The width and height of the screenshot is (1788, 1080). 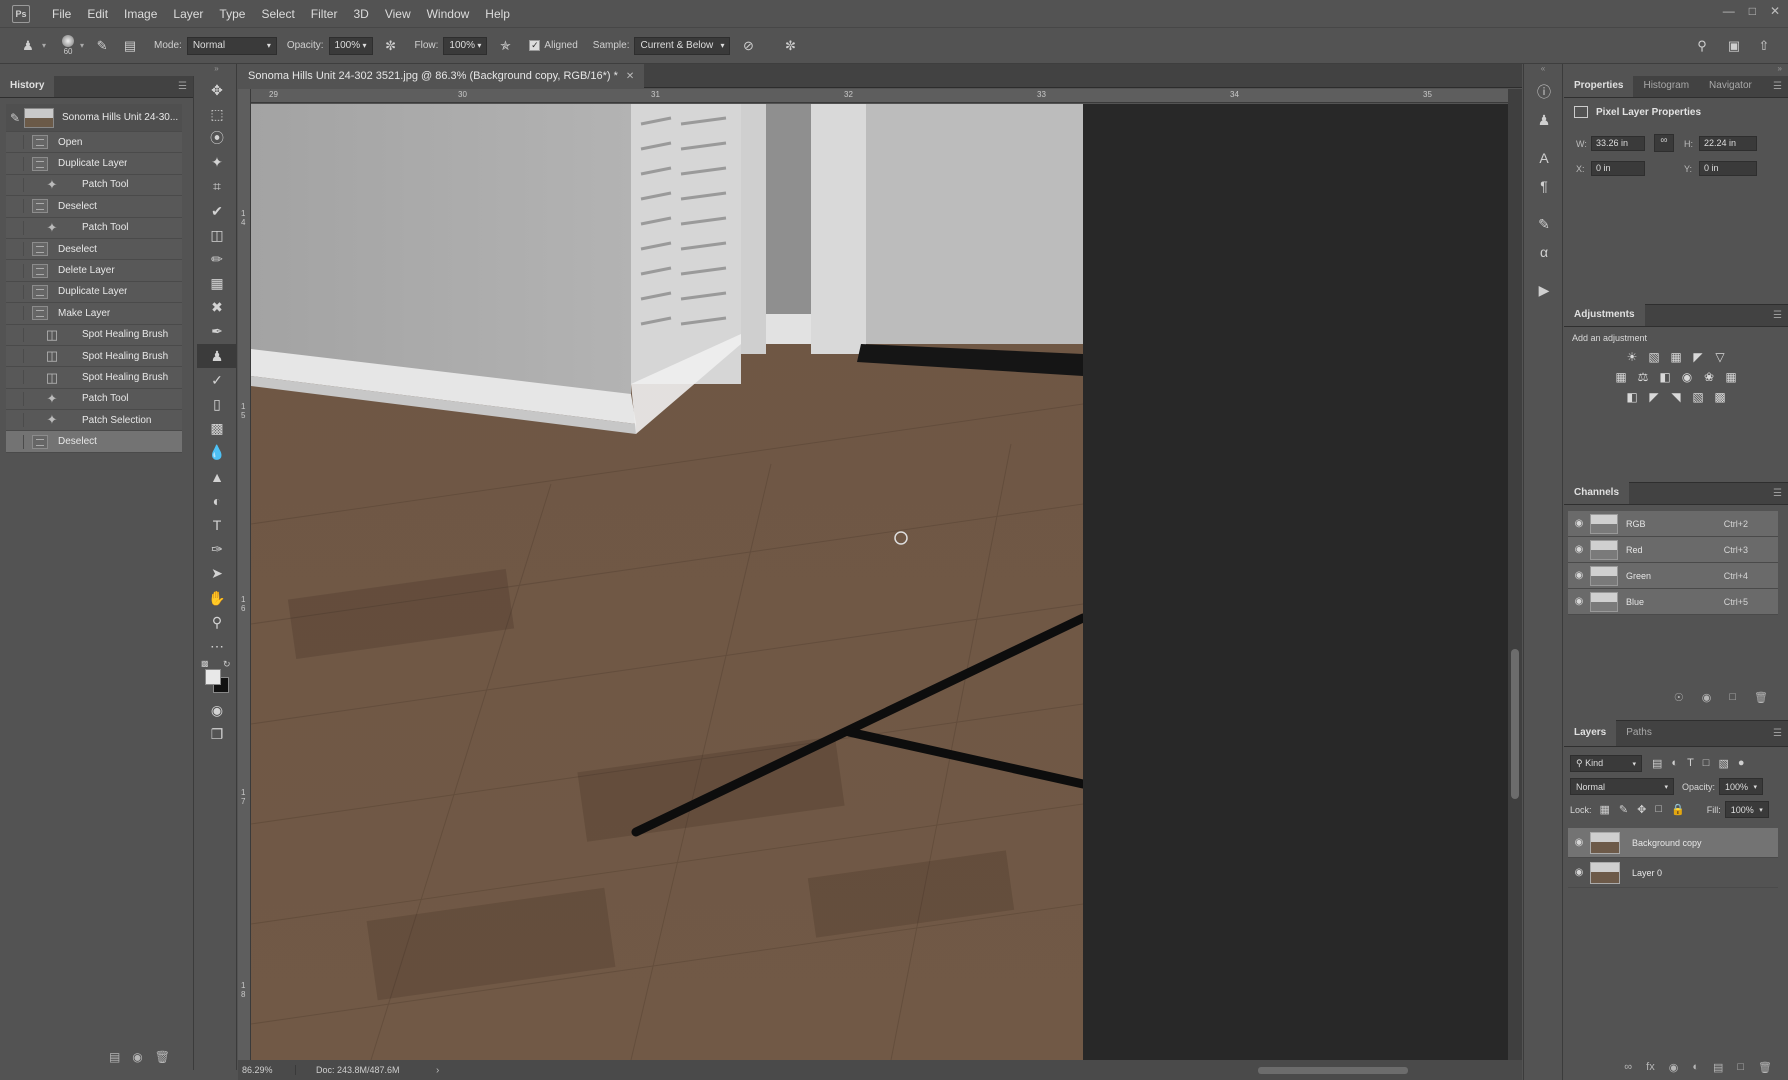 What do you see at coordinates (1718, 1067) in the screenshot?
I see `new-group-icon: ▤` at bounding box center [1718, 1067].